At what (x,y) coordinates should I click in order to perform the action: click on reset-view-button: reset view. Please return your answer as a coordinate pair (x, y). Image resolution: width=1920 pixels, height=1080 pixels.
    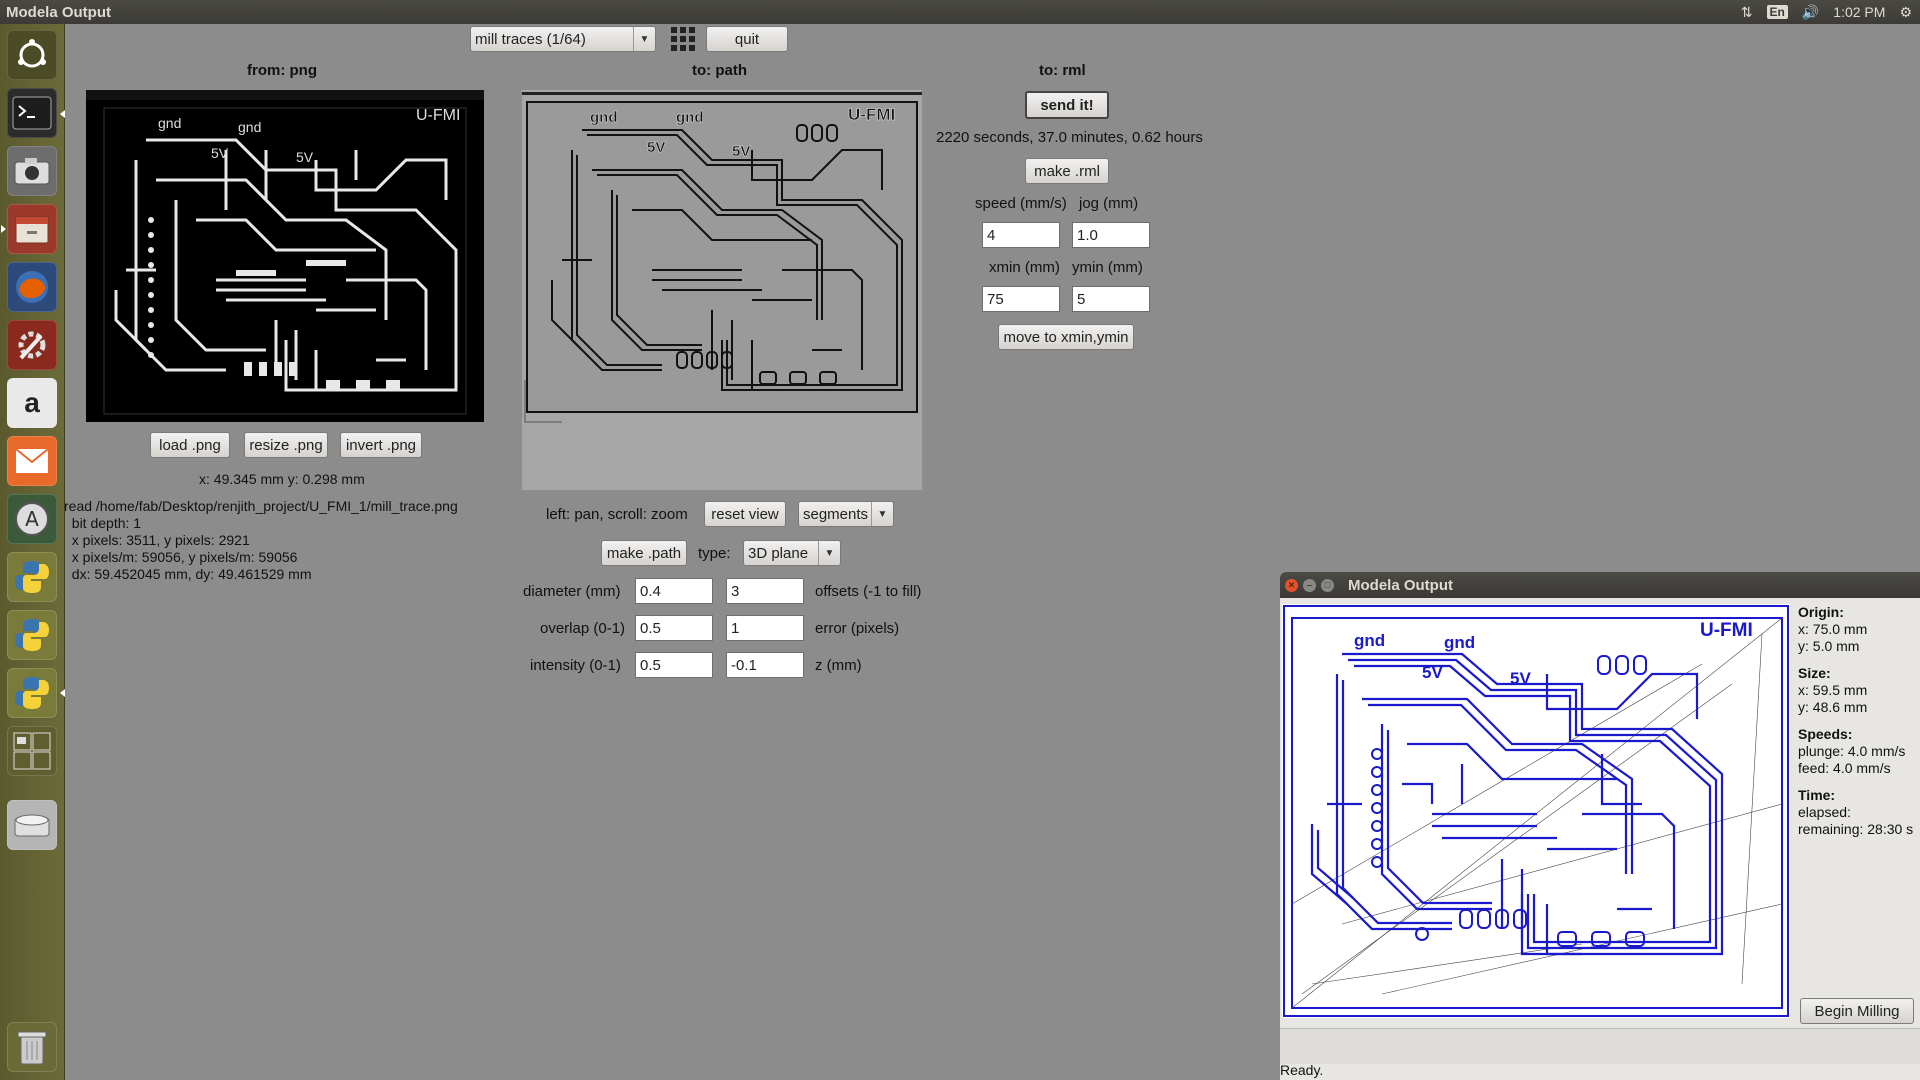
    Looking at the image, I should click on (745, 514).